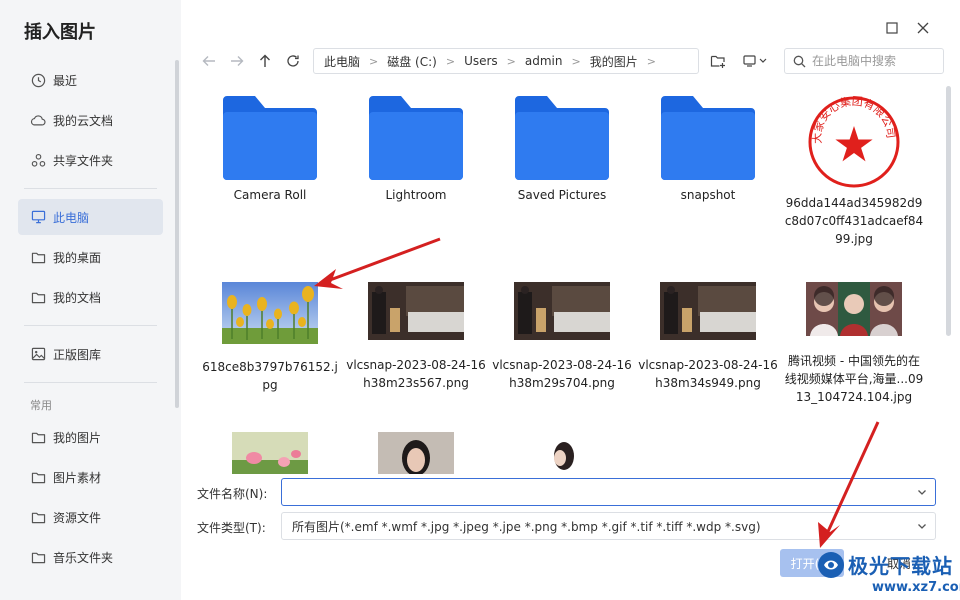 The width and height of the screenshot is (960, 600). I want to click on filename-input, so click(597, 492).